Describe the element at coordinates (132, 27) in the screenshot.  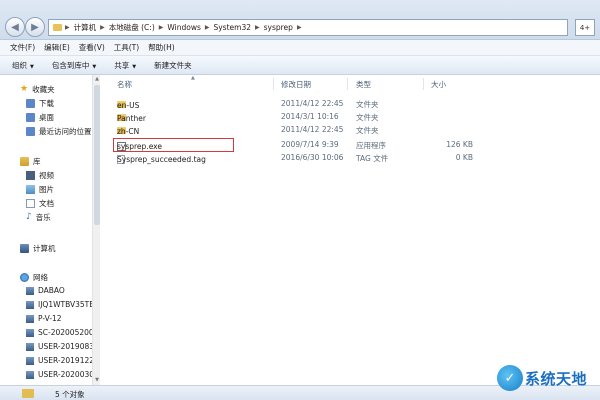
I see `breadcrumb-drive-c: 本地磁盘 (C:)` at that location.